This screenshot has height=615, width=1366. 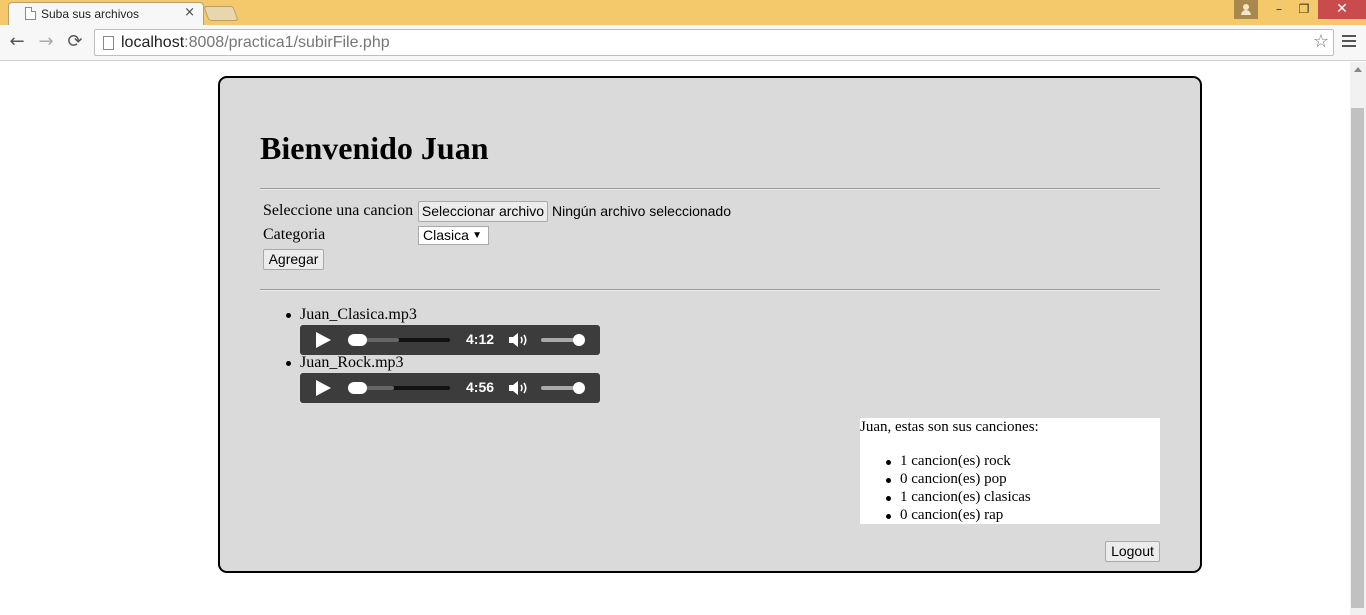 What do you see at coordinates (90, 14) in the screenshot?
I see `tab-title: Suba sus archivos` at bounding box center [90, 14].